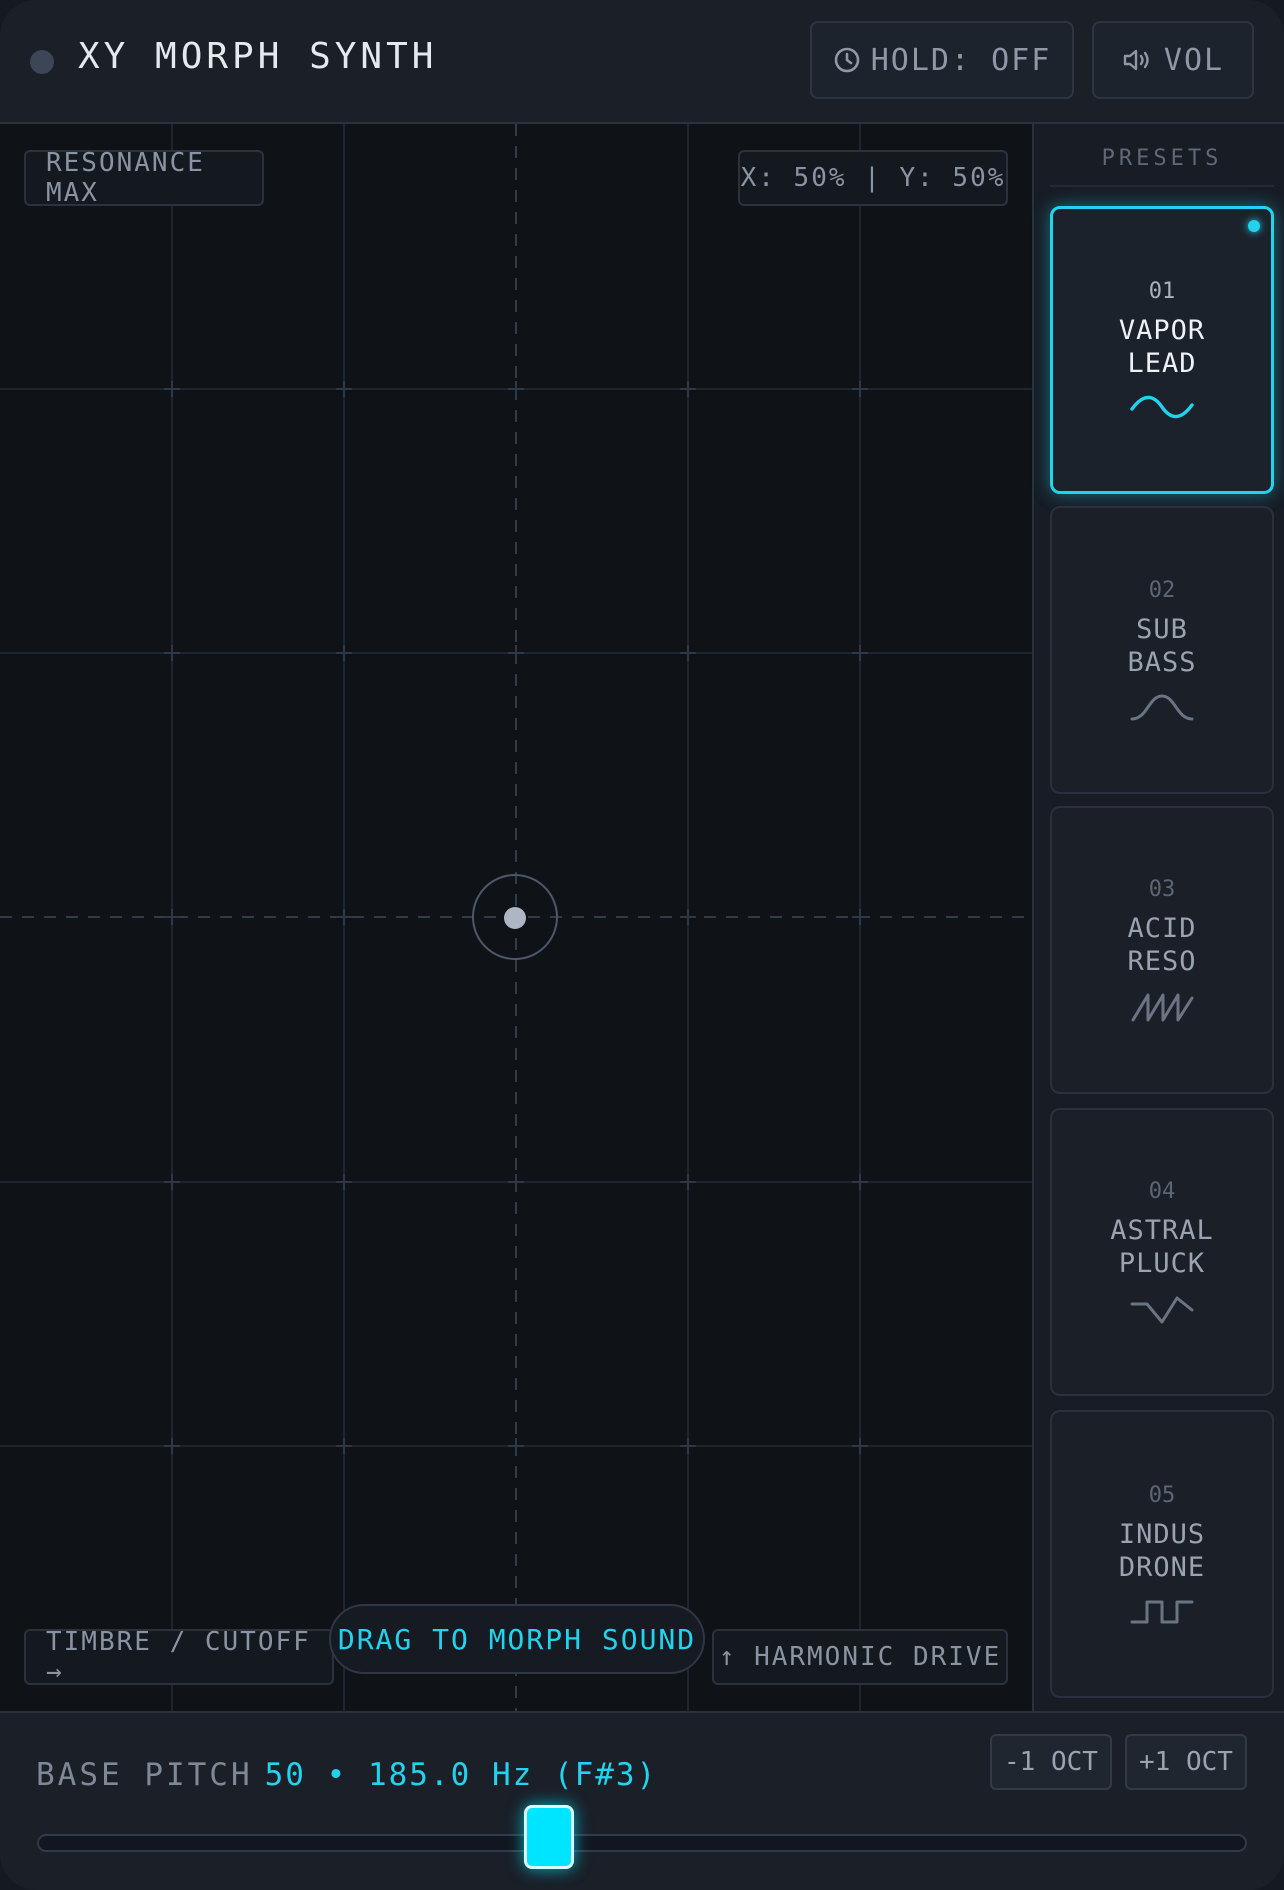 The width and height of the screenshot is (1284, 1890). I want to click on active-indicator, so click(1254, 226).